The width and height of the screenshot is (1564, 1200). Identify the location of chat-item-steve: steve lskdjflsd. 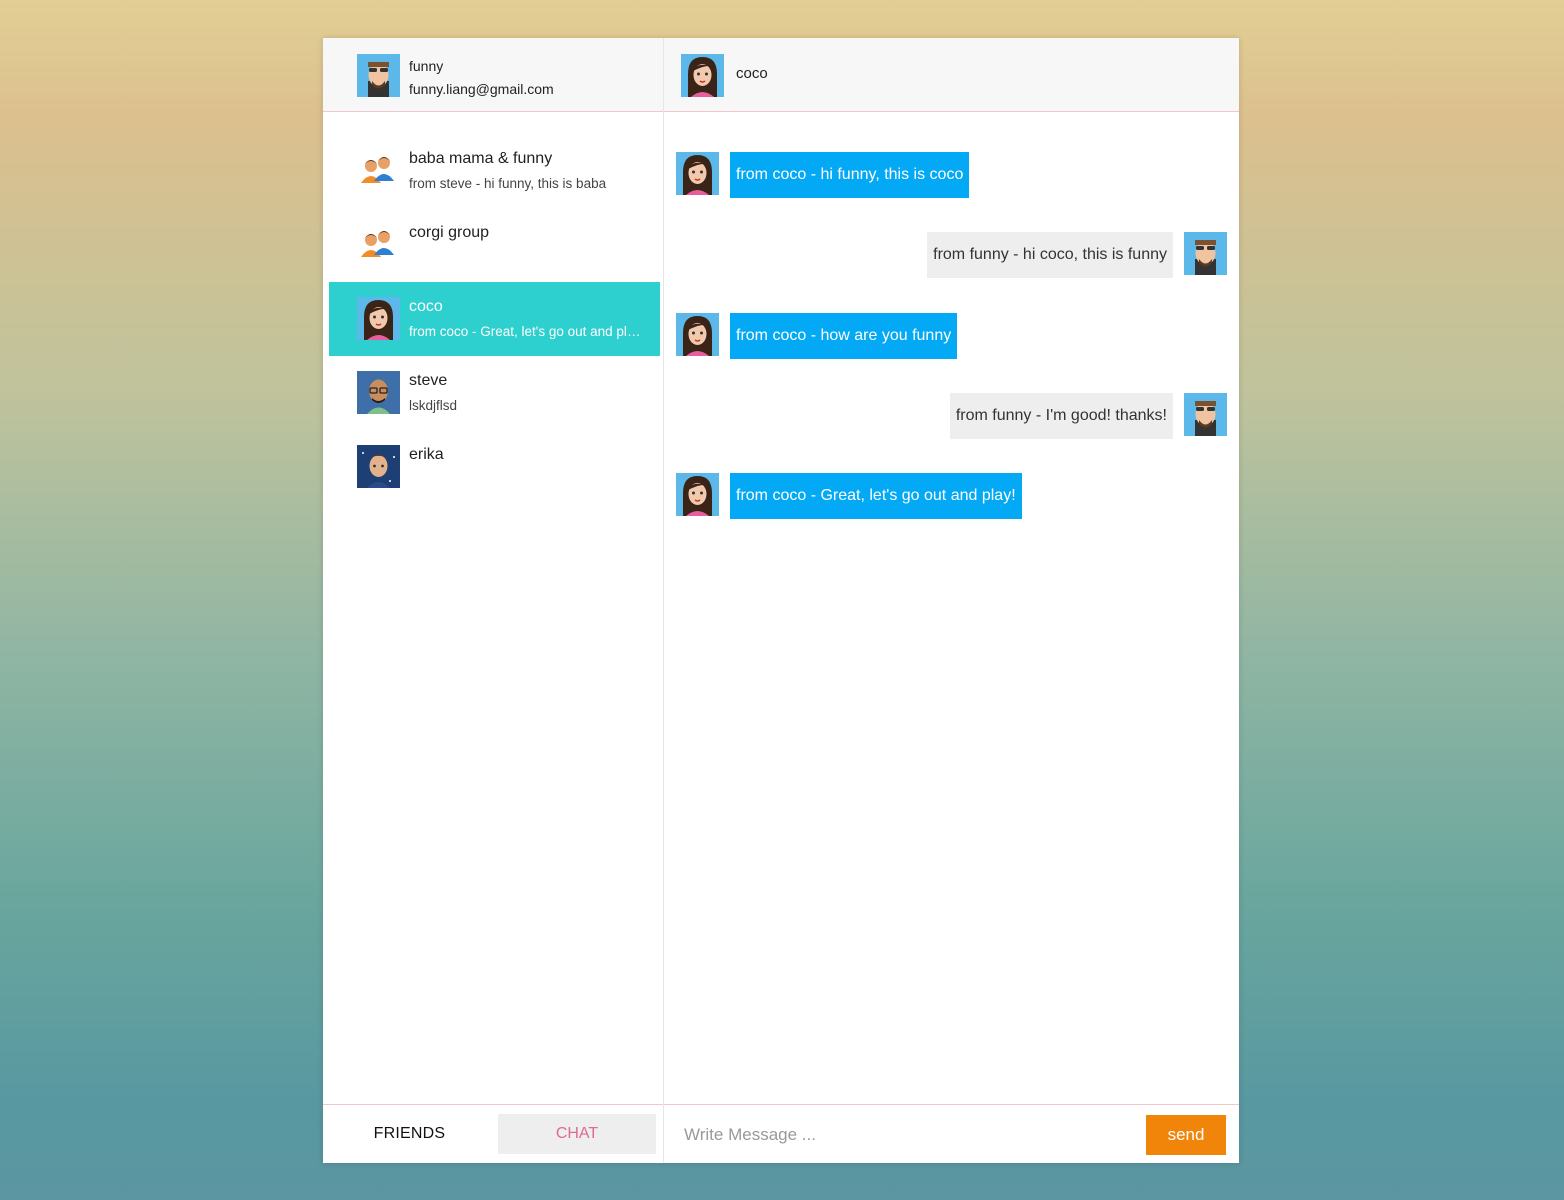
(494, 393).